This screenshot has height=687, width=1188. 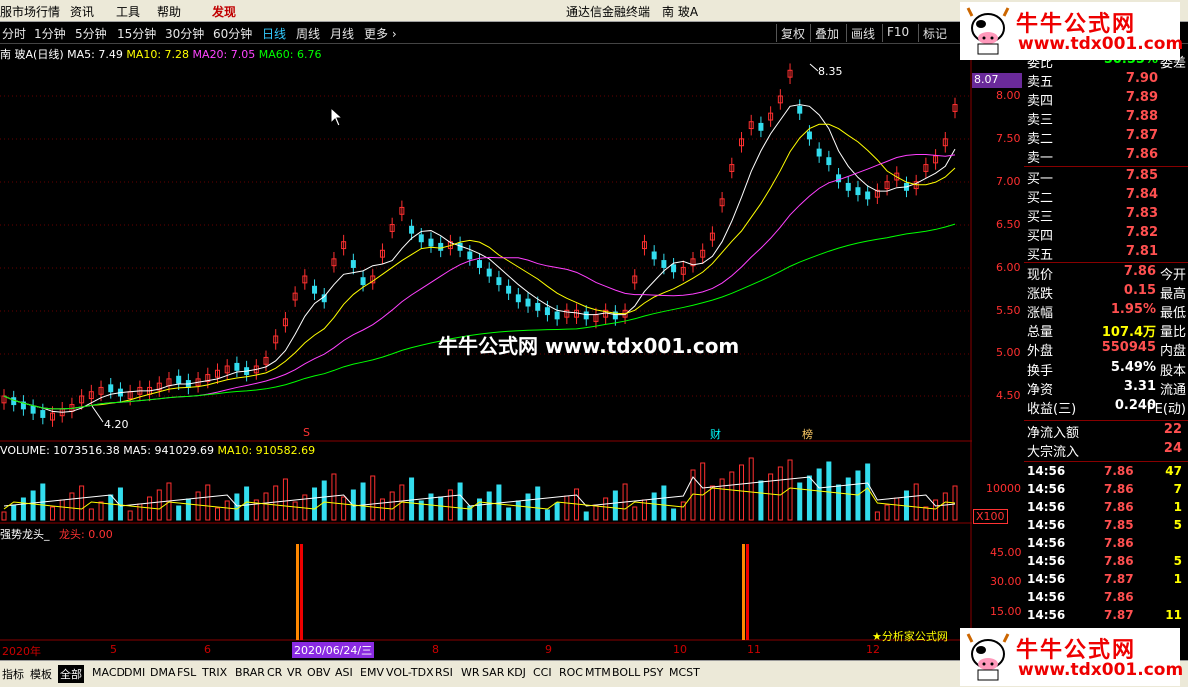 I want to click on tab-boll: BOLL, so click(x=626, y=672).